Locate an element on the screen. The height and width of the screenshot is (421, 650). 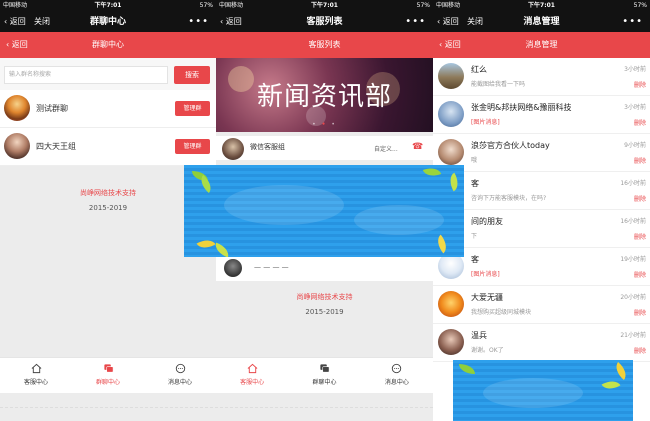
sub-header-title: 群聊中心 is located at coordinates (108, 44).